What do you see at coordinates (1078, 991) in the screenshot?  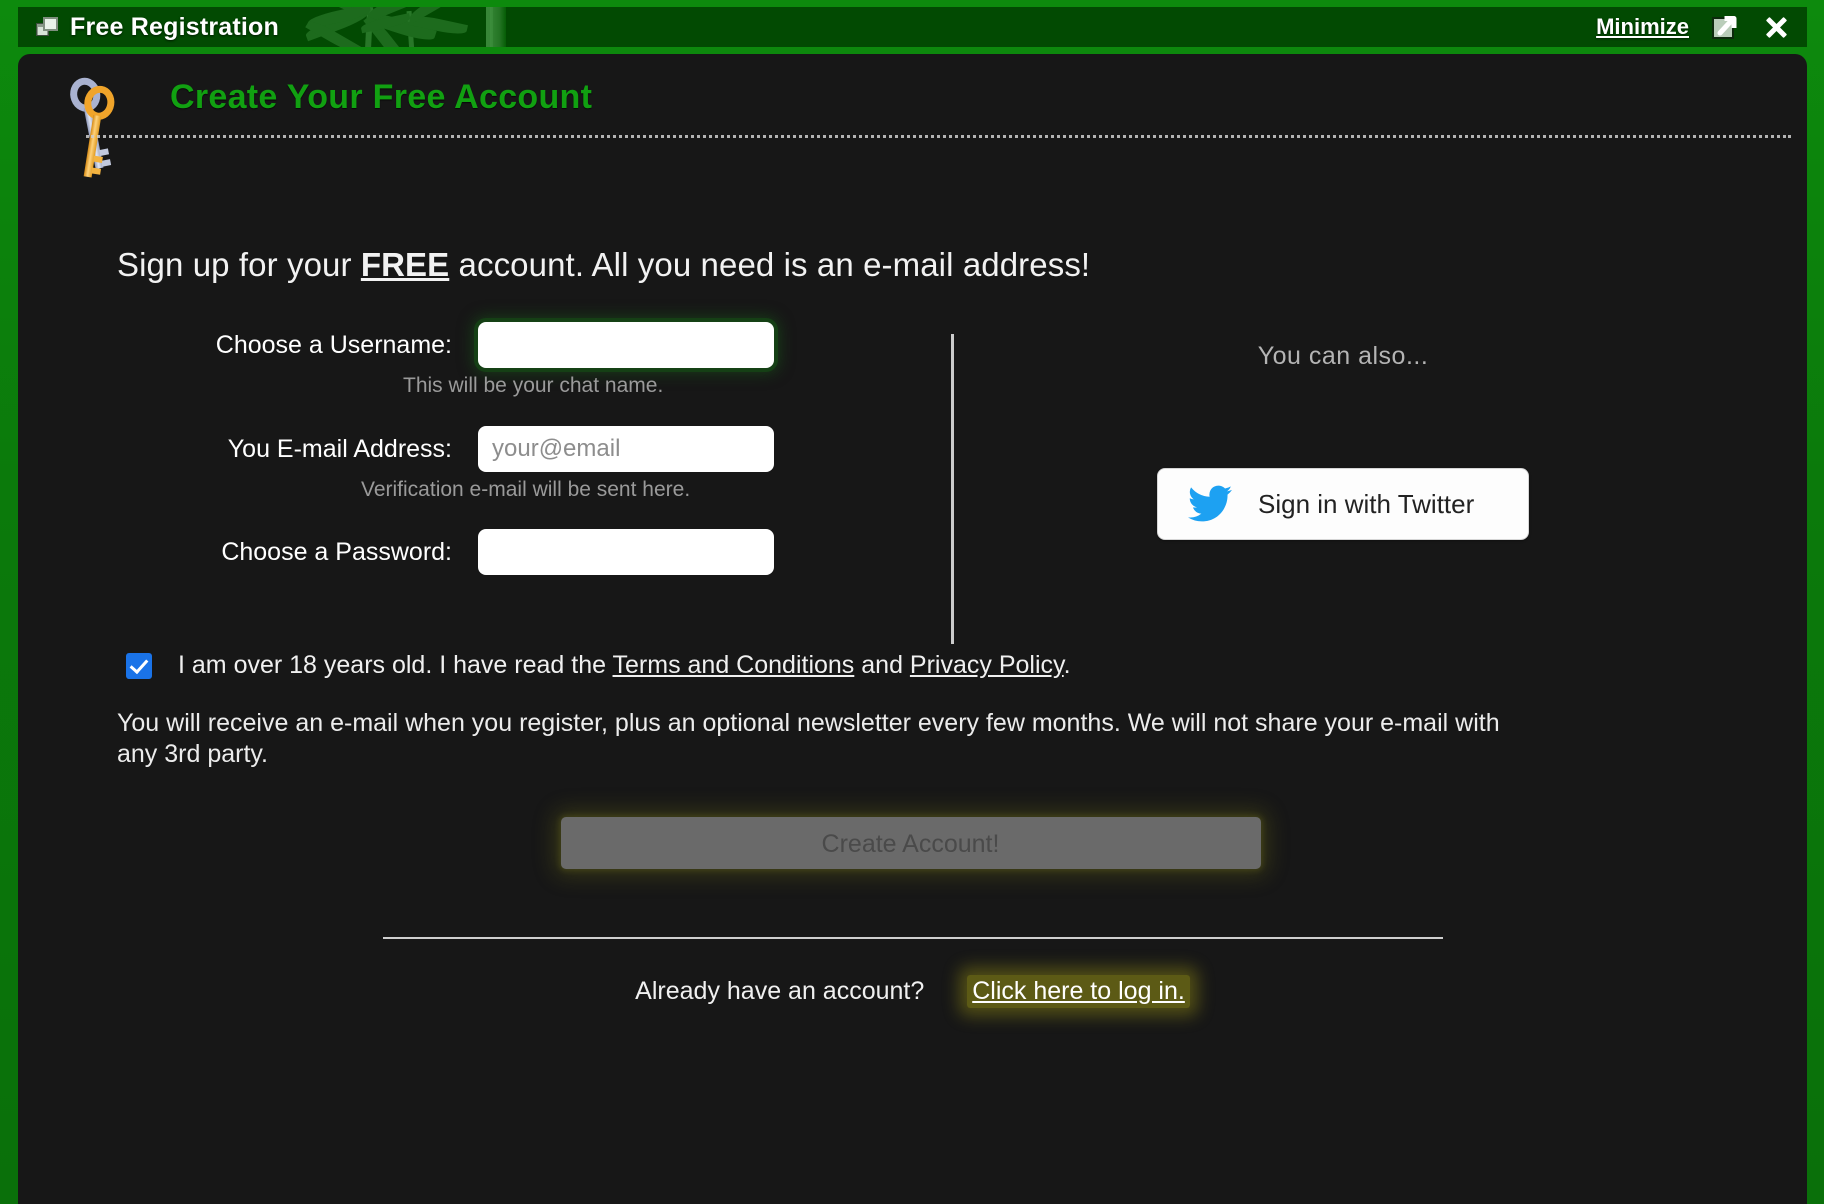 I see `login-link: Click here to log in.` at bounding box center [1078, 991].